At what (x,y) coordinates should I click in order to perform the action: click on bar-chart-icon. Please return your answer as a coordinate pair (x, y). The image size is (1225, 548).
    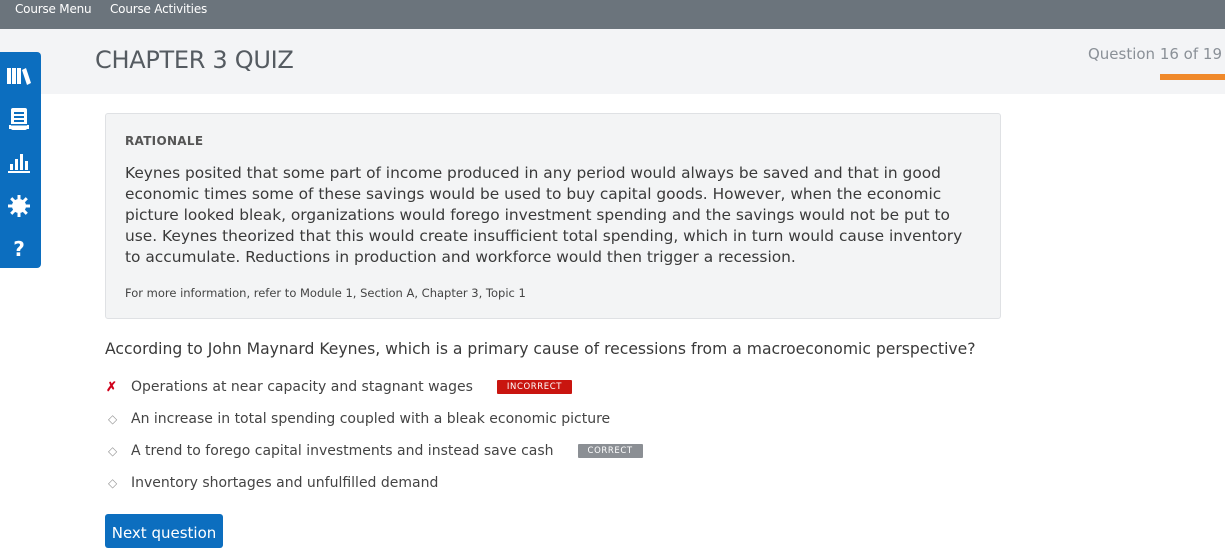
    Looking at the image, I should click on (19, 162).